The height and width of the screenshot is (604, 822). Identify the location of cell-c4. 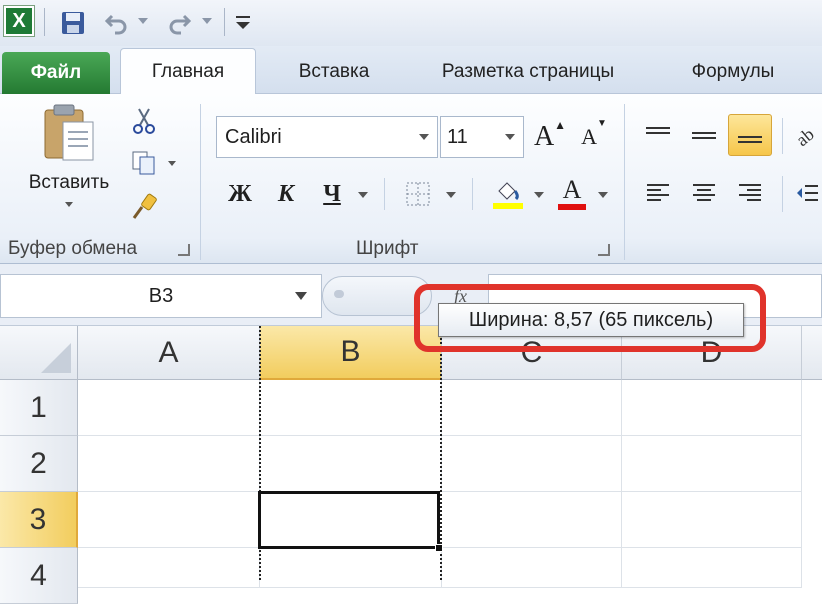
(532, 568).